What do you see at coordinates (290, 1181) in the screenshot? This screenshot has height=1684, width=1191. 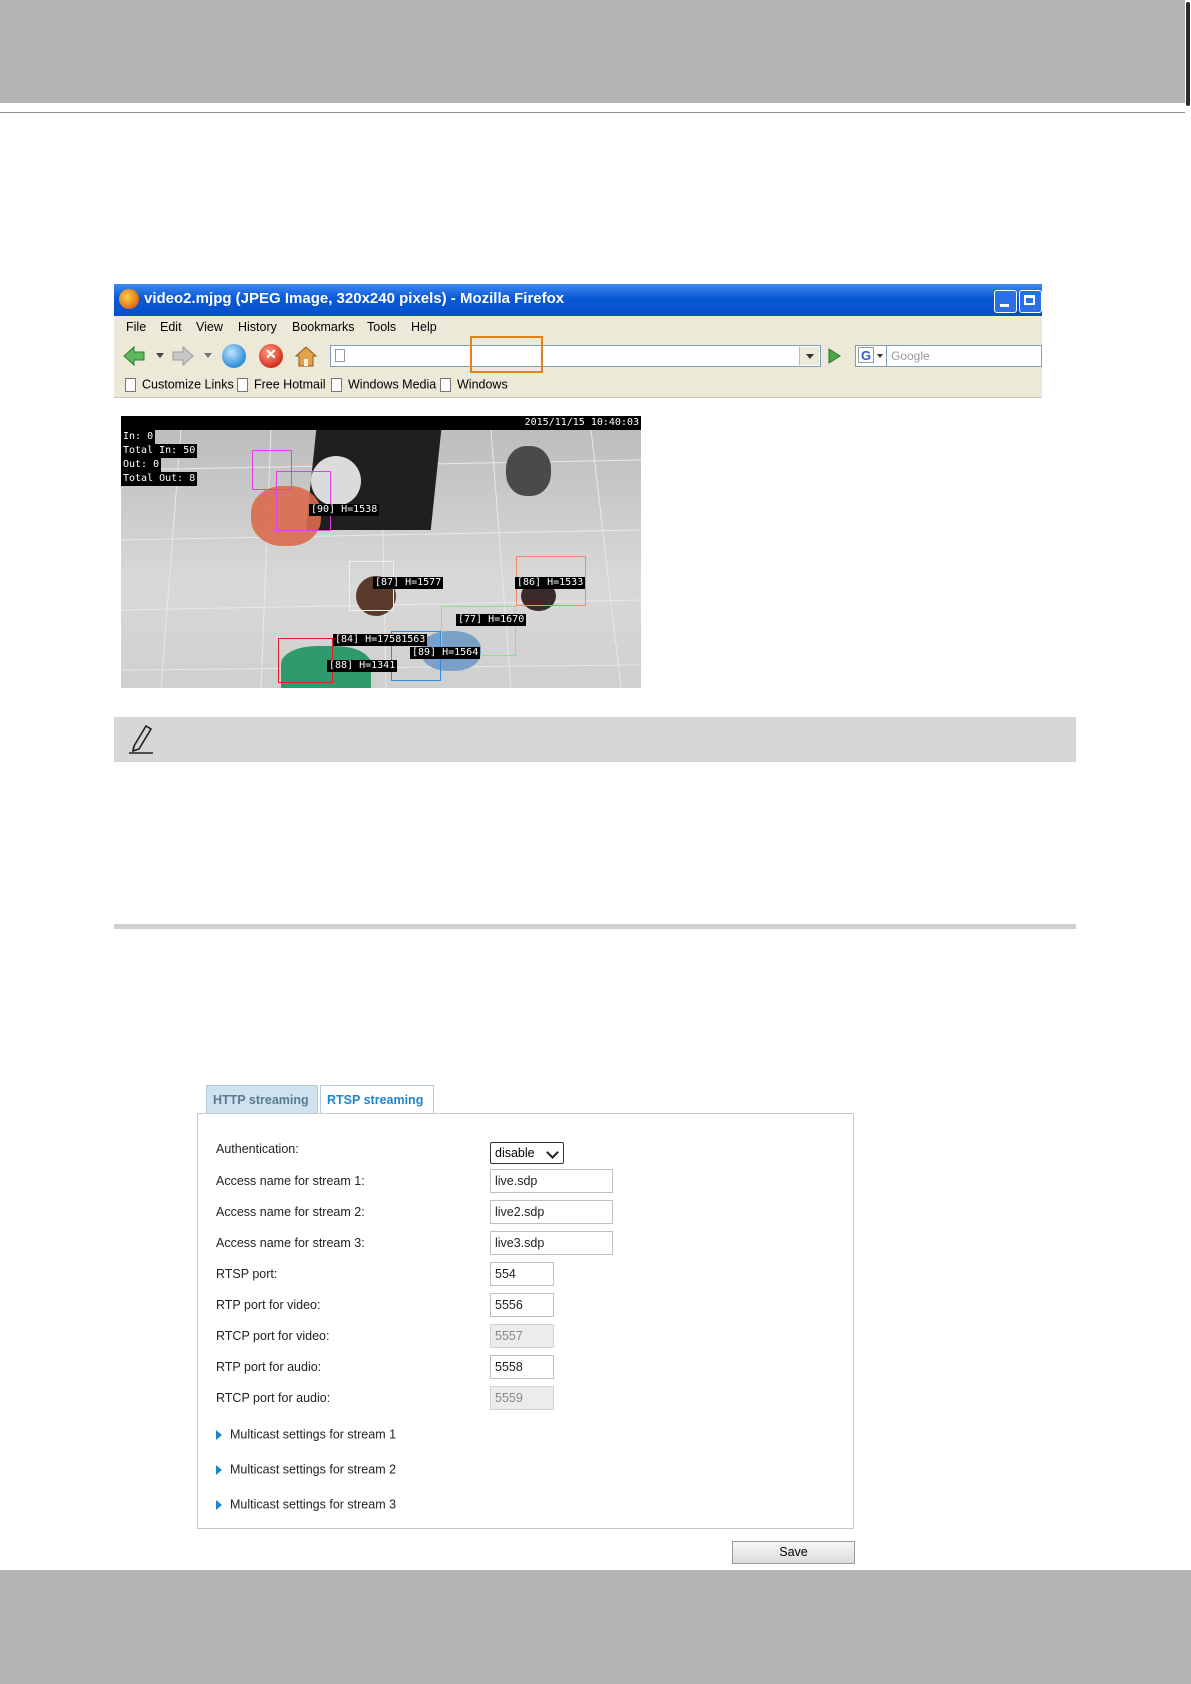 I see `stream1-access-label: Access name for stream 1:` at bounding box center [290, 1181].